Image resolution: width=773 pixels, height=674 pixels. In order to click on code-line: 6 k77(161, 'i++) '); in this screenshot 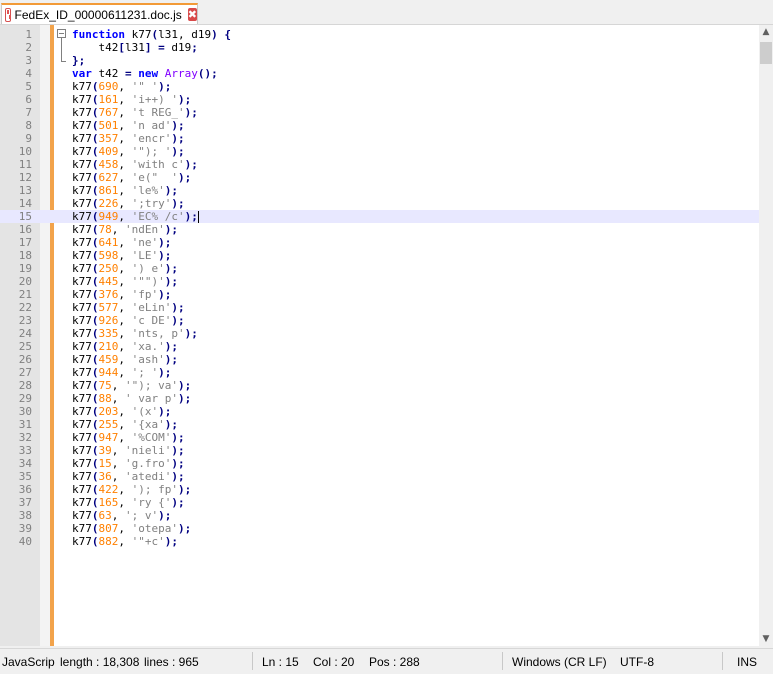, I will do `click(380, 99)`.